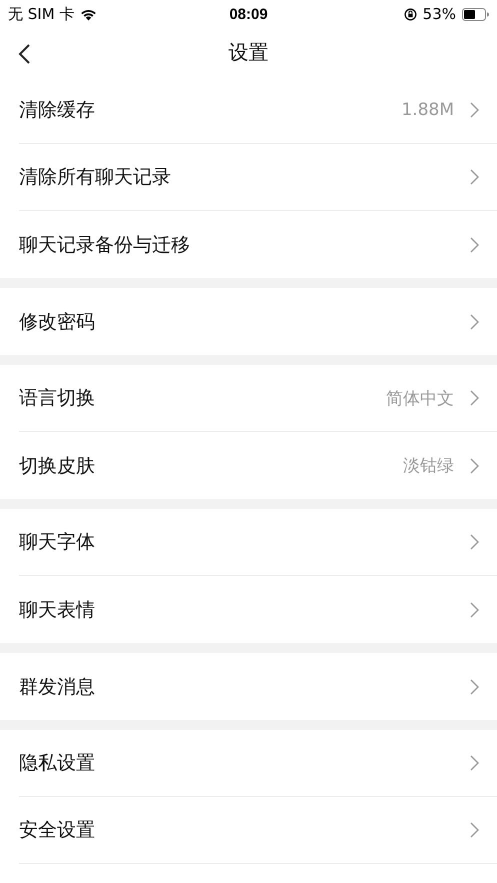  Describe the element at coordinates (248, 52) in the screenshot. I see `page-title: 设置` at that location.